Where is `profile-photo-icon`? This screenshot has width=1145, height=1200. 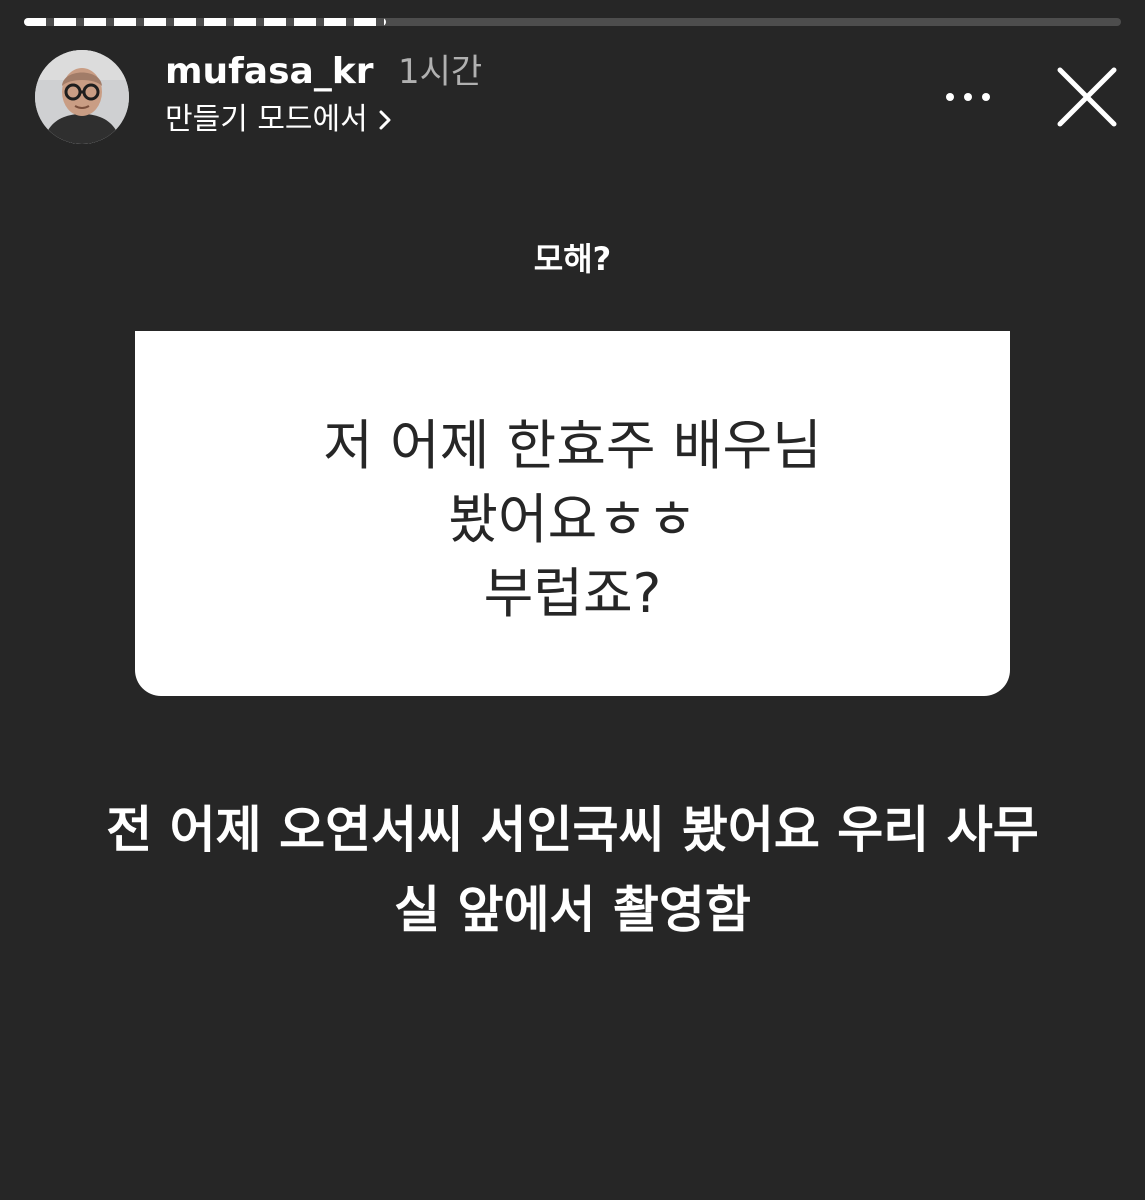
profile-photo-icon is located at coordinates (82, 97).